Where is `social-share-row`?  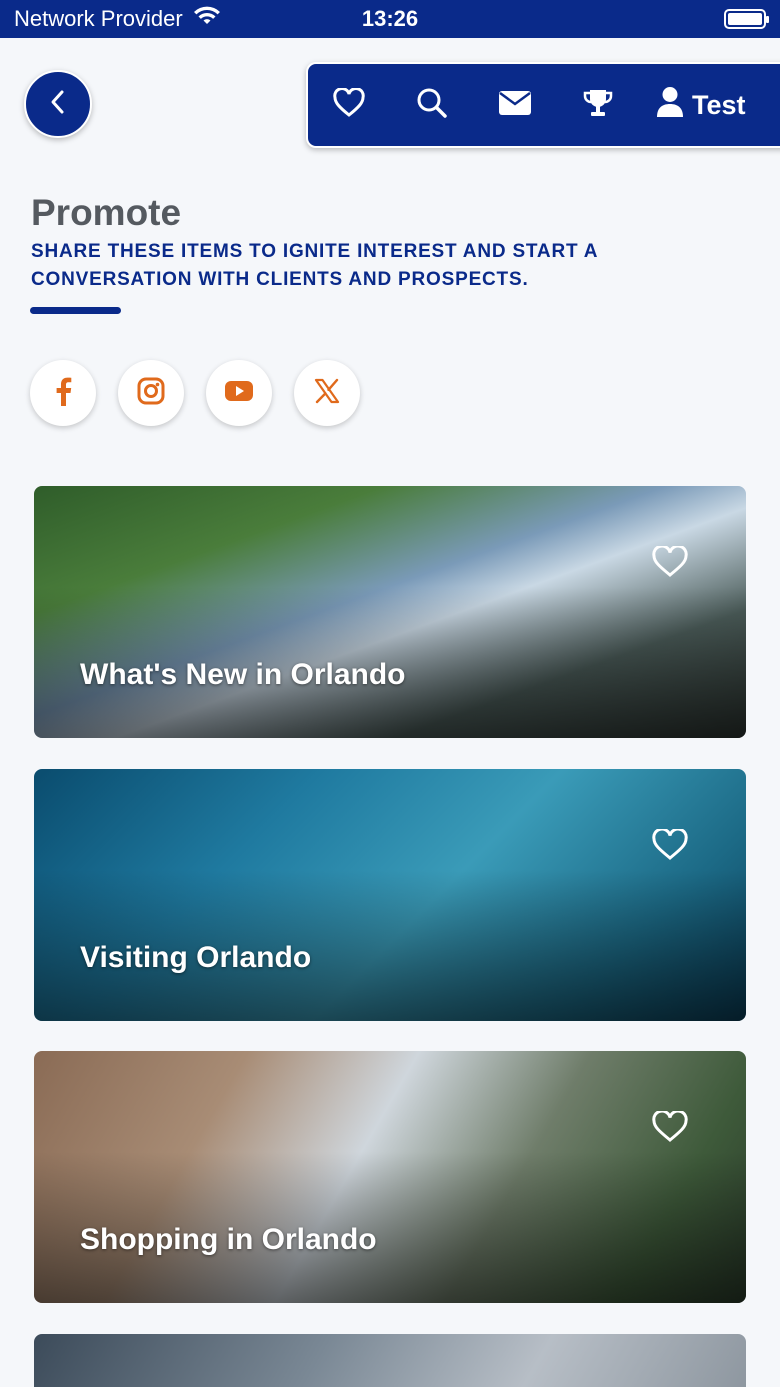
social-share-row is located at coordinates (195, 393).